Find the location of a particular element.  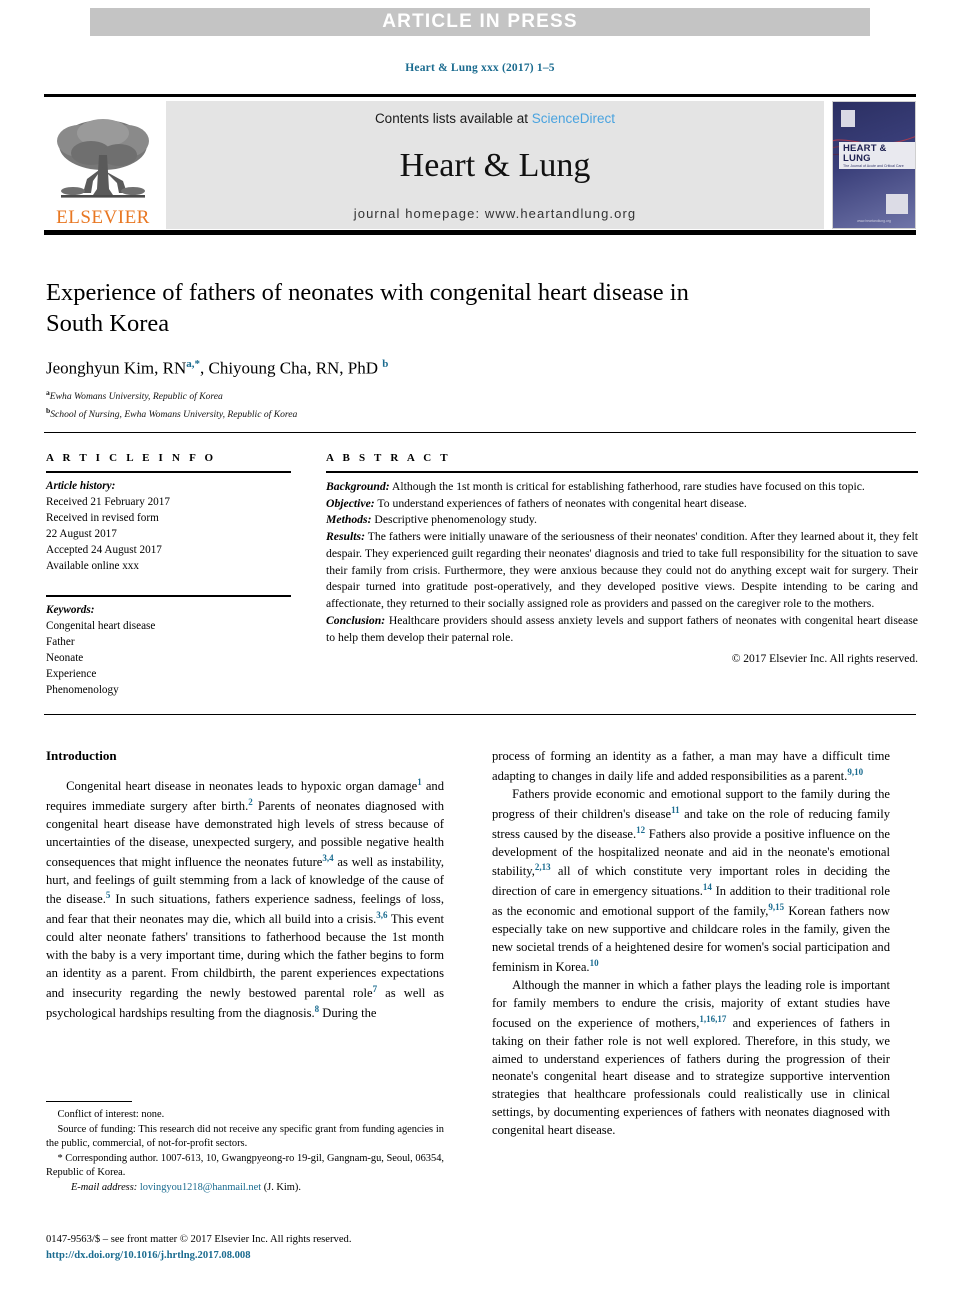

elsevier-wordmark: ELSEVIER is located at coordinates (103, 217).